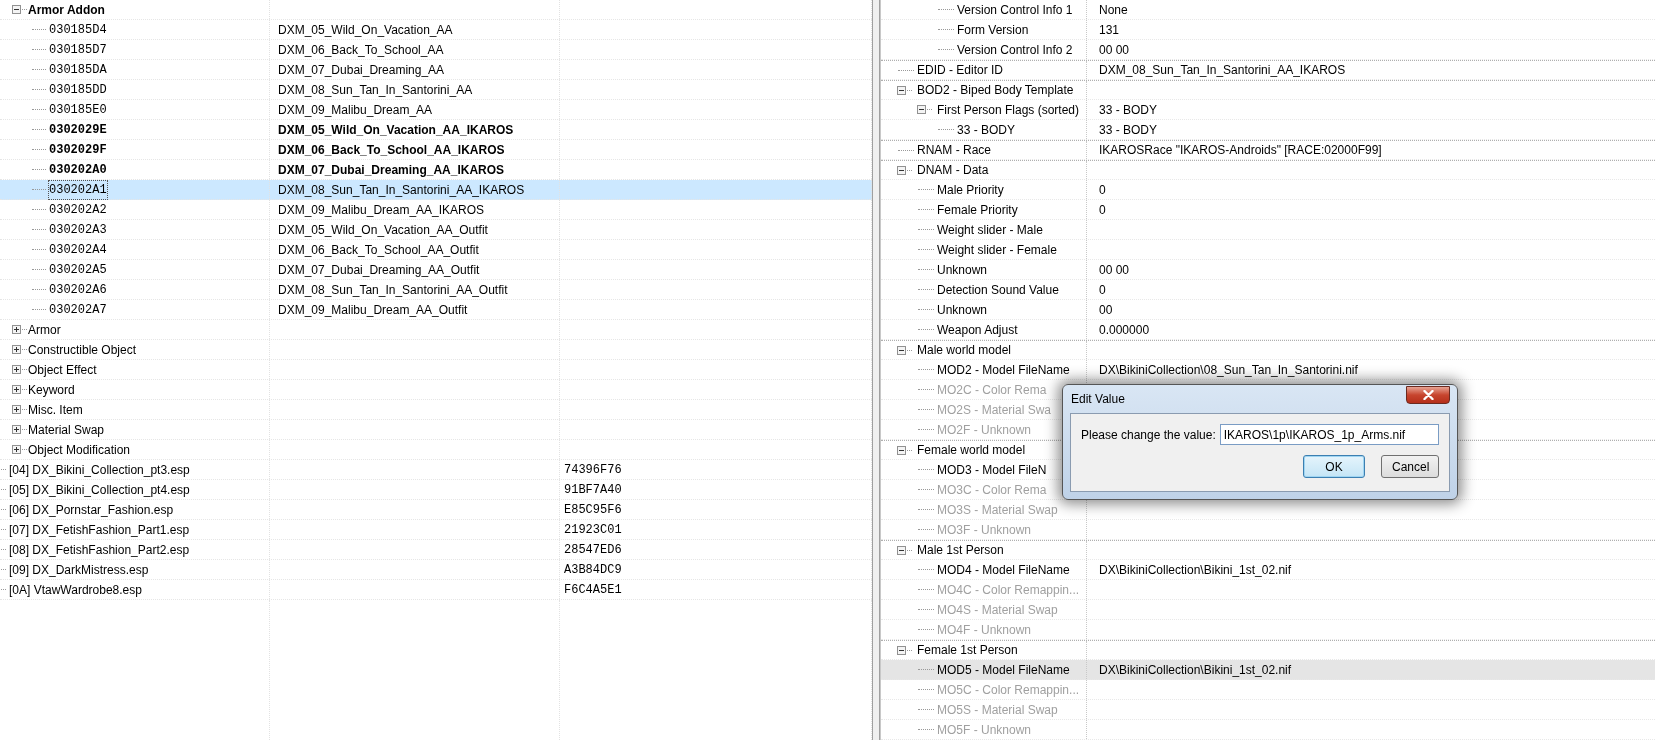 The width and height of the screenshot is (1655, 740). Describe the element at coordinates (997, 250) in the screenshot. I see `property-label: Weight slider - Female` at that location.